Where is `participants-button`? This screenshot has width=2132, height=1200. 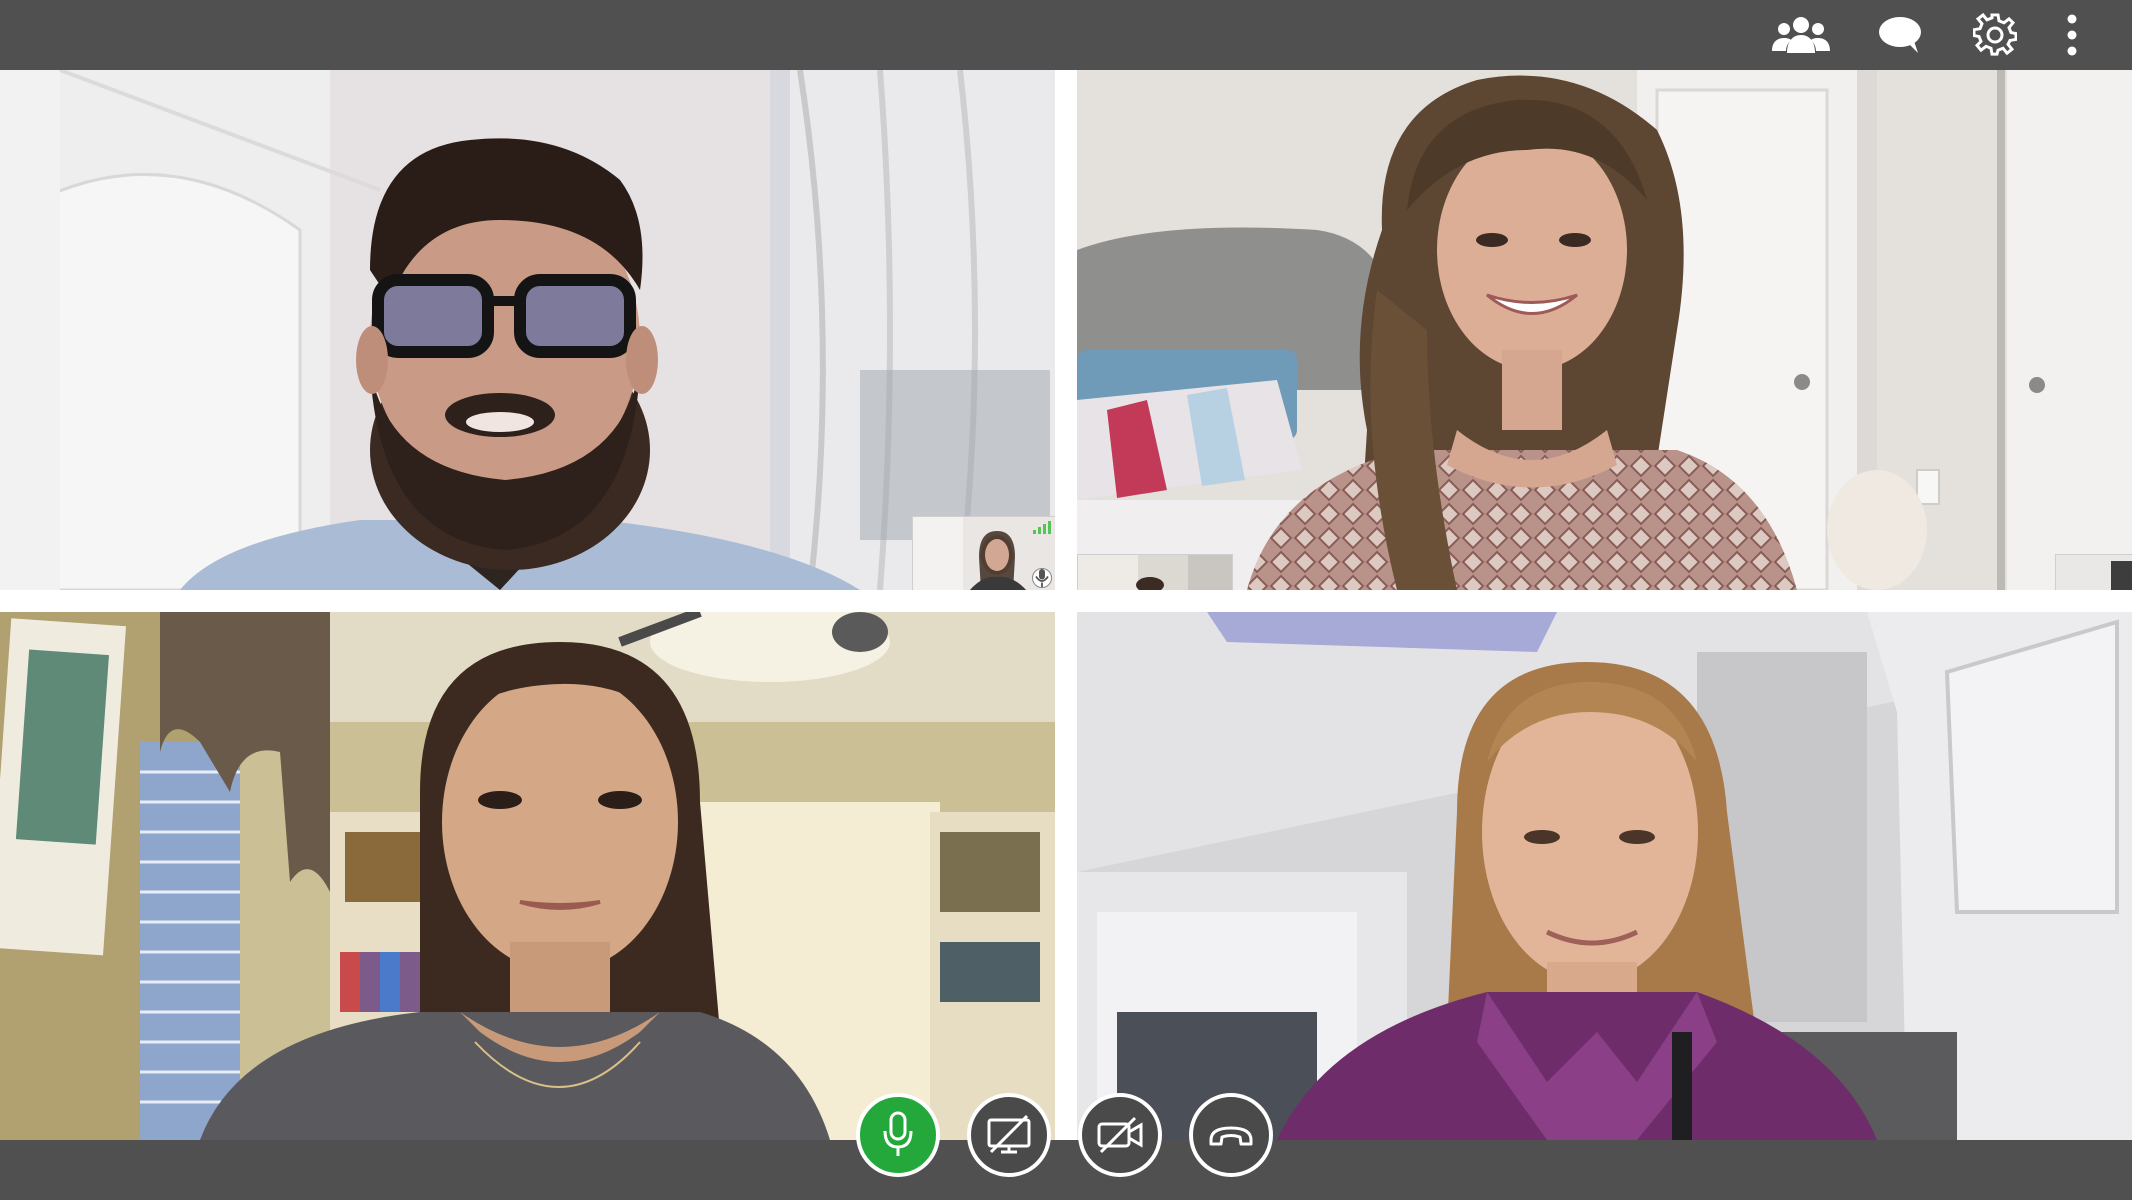 participants-button is located at coordinates (1801, 35).